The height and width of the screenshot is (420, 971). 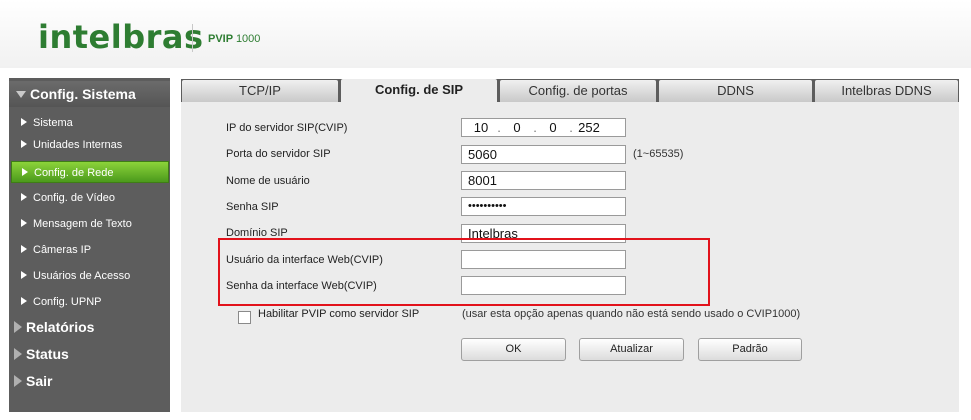 What do you see at coordinates (513, 349) in the screenshot?
I see `ok-button: OK` at bounding box center [513, 349].